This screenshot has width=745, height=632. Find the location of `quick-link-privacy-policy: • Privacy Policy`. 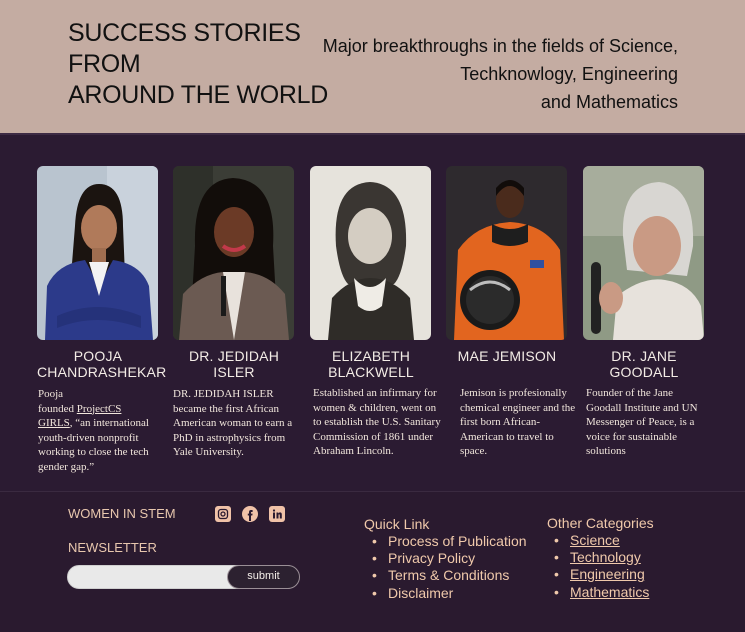

quick-link-privacy-policy: • Privacy Policy is located at coordinates (449, 558).